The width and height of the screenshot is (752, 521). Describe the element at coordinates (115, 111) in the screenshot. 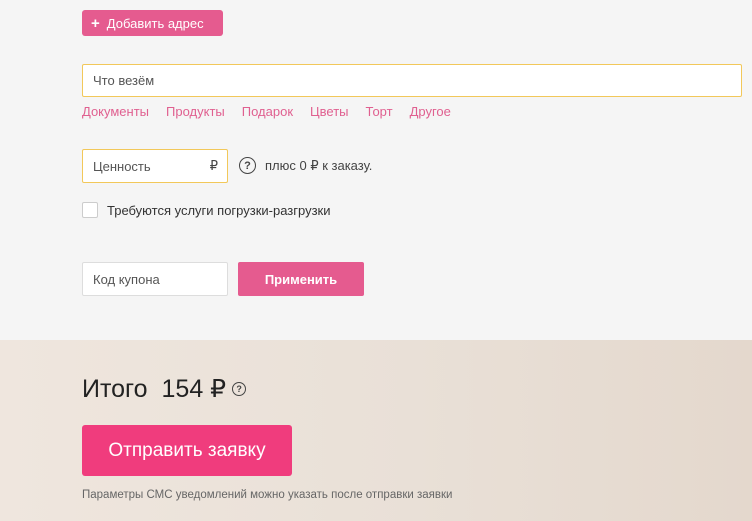

I see `chip-documents: Документы` at that location.